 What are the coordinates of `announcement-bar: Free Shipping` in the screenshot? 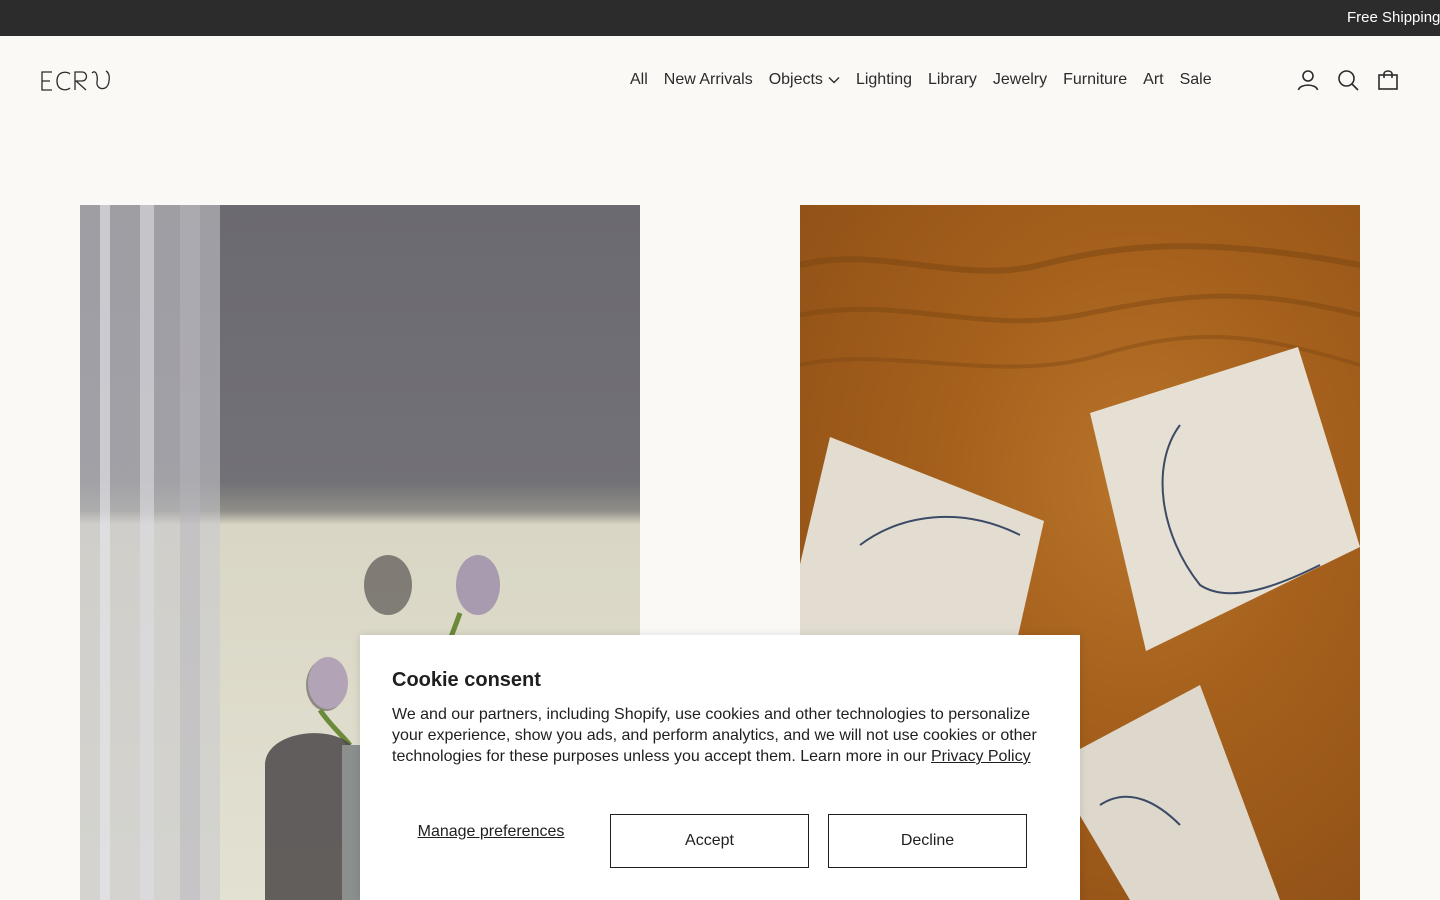 It's located at (720, 18).